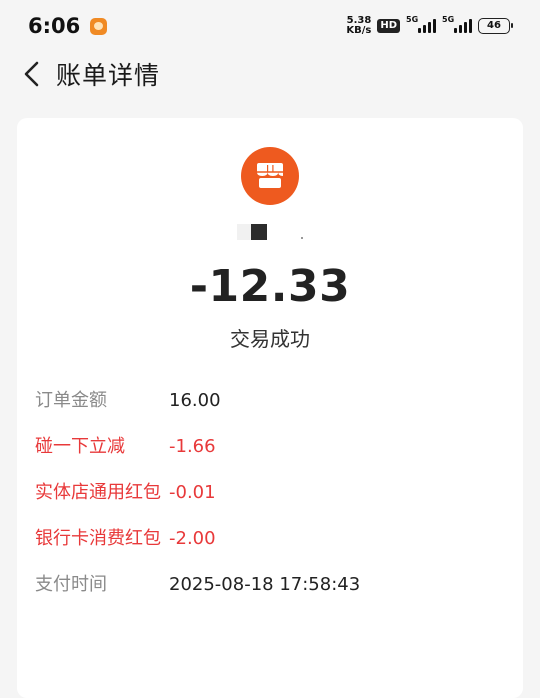  What do you see at coordinates (265, 584) in the screenshot?
I see `detail-value: 2025-08-18 17:58:43` at bounding box center [265, 584].